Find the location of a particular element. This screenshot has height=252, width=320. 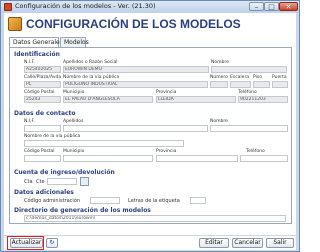

section-contacto: Datos de contacto is located at coordinates (45, 113).